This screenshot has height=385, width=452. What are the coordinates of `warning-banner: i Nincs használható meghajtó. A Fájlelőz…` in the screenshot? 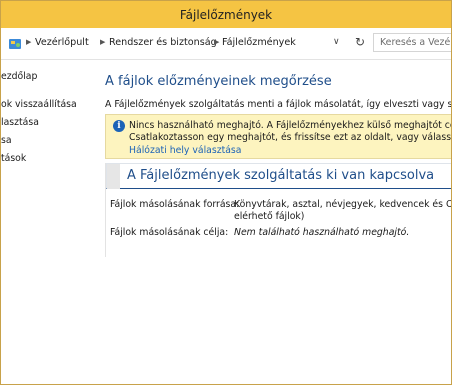 It's located at (278, 136).